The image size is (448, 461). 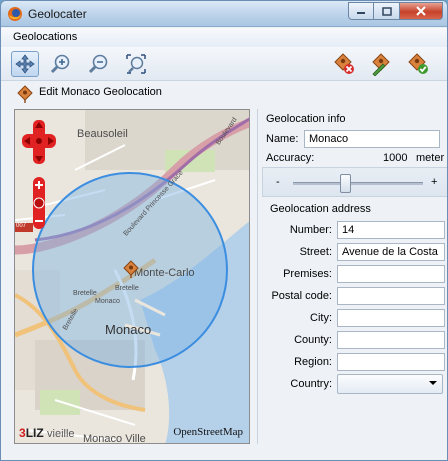 I want to click on map-label-bretelle-2: Bretelle, so click(x=85, y=293).